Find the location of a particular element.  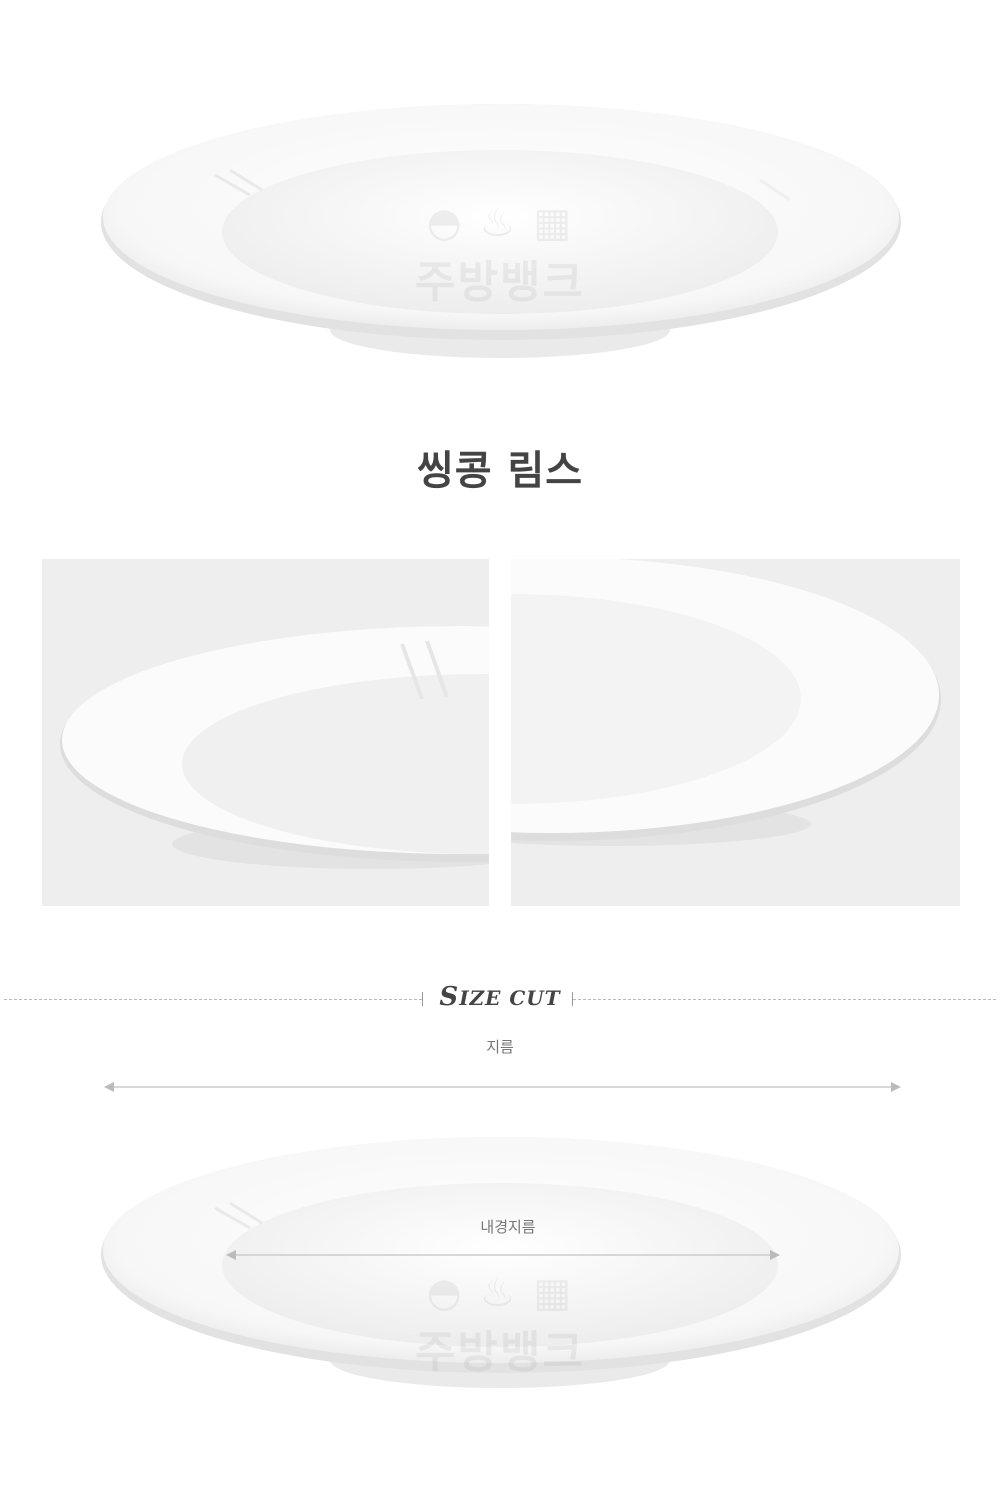

watermark-logo-bottom: ◓ ♨ ▦ 주방뱅크 is located at coordinates (500, 1325).